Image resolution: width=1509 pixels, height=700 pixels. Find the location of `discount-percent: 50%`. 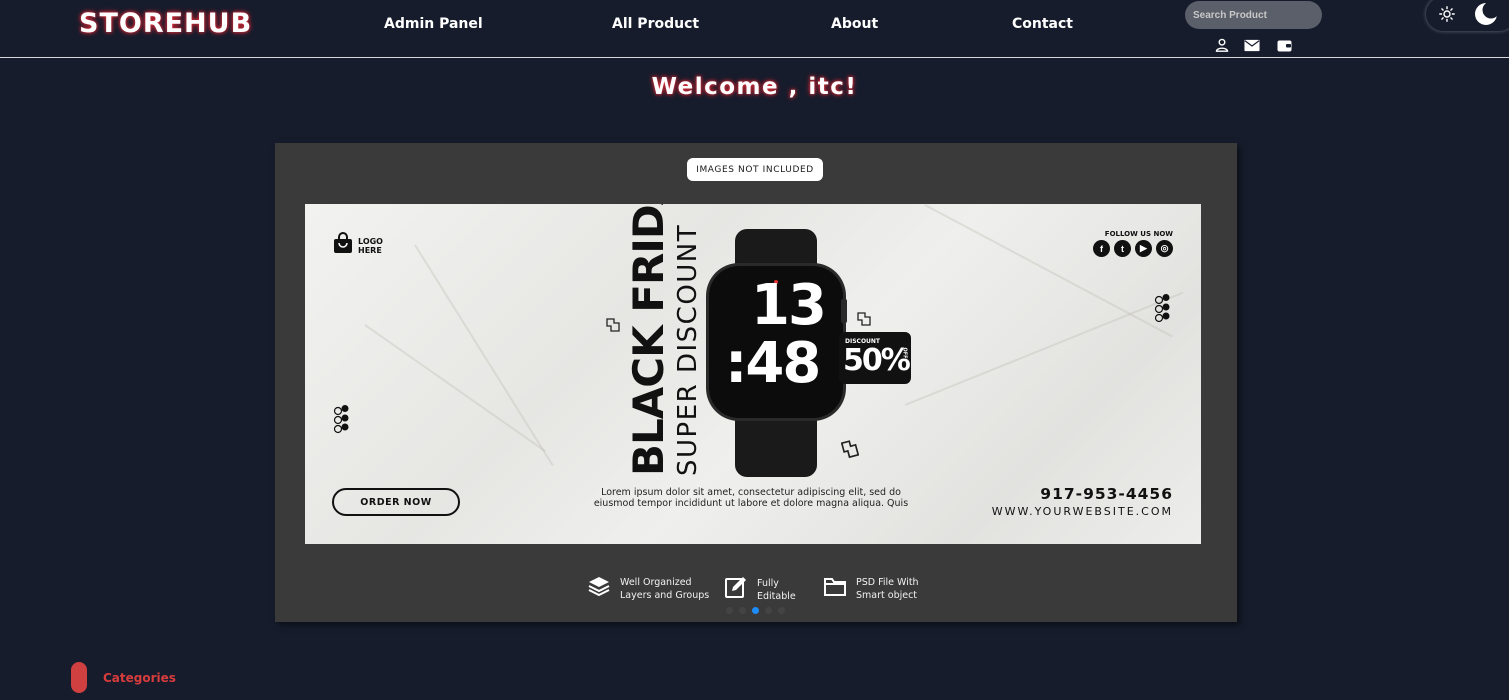

discount-percent: 50% is located at coordinates (877, 360).